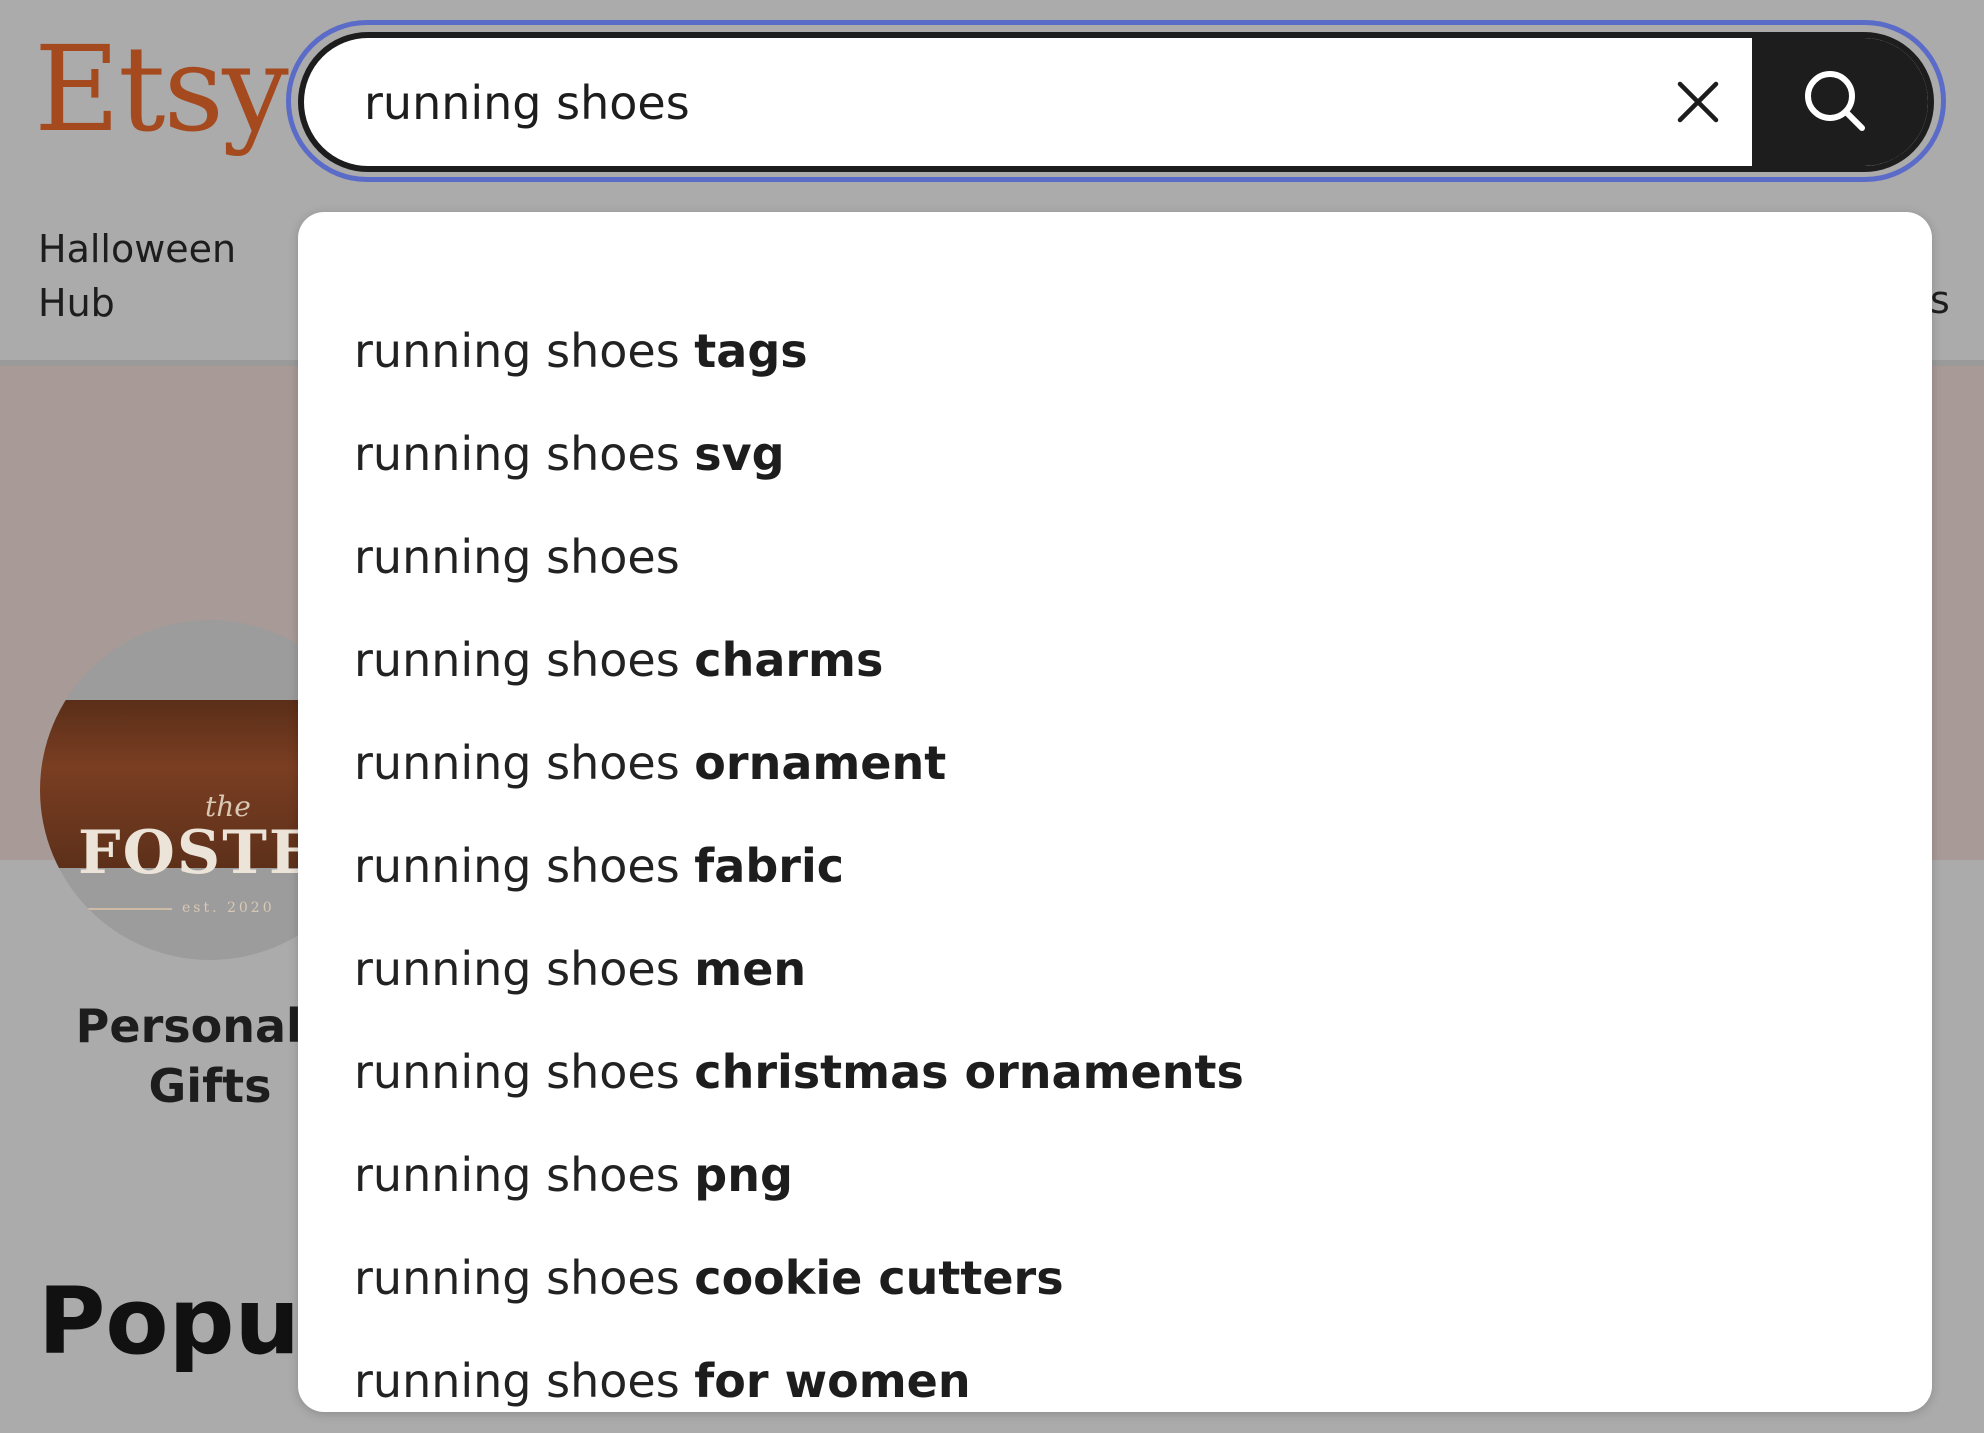 The width and height of the screenshot is (1984, 1433). I want to click on nav-item-halloween-hub: Halloween Hub, so click(153, 276).